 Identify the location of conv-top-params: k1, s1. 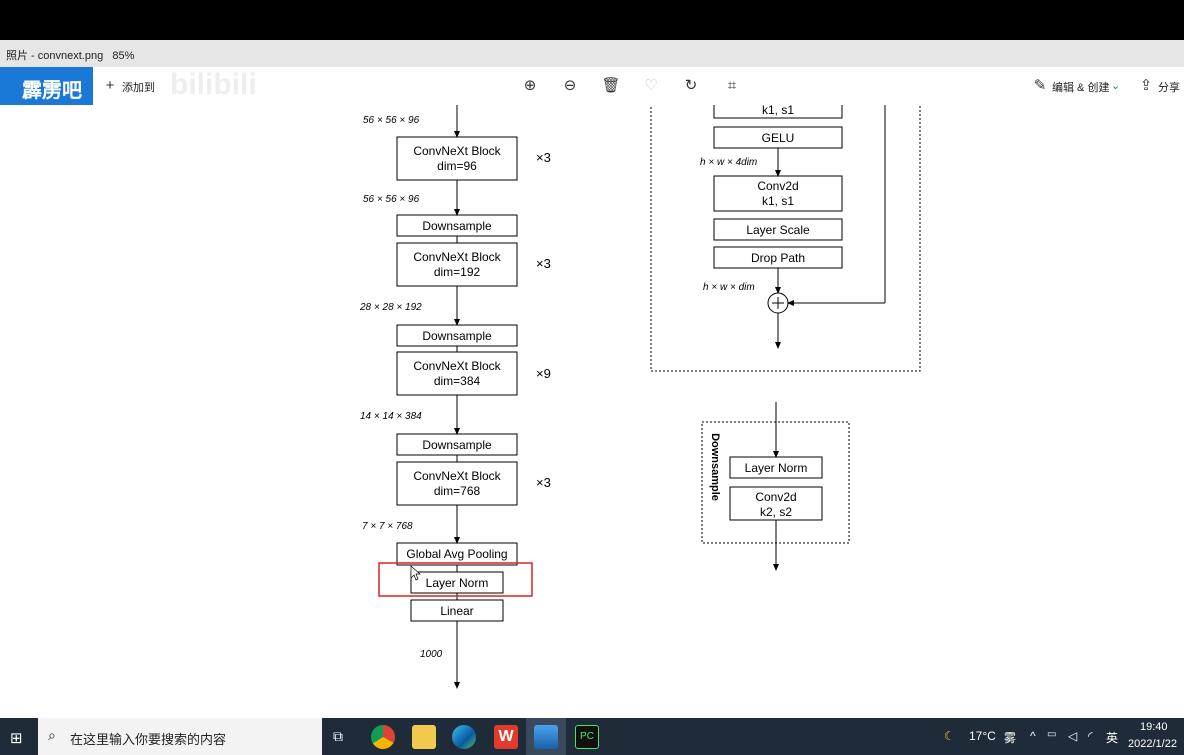
(778, 111).